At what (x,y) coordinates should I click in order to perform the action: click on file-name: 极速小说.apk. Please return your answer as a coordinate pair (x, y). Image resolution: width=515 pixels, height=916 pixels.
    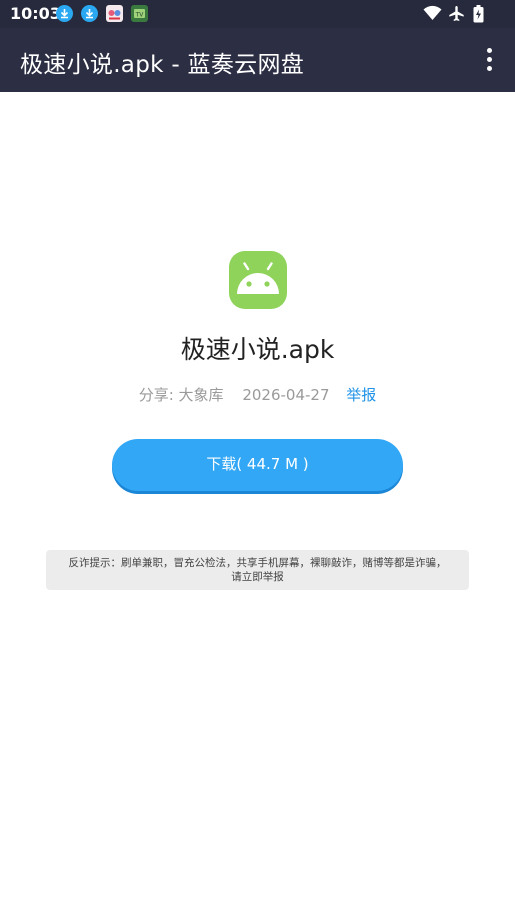
    Looking at the image, I should click on (257, 349).